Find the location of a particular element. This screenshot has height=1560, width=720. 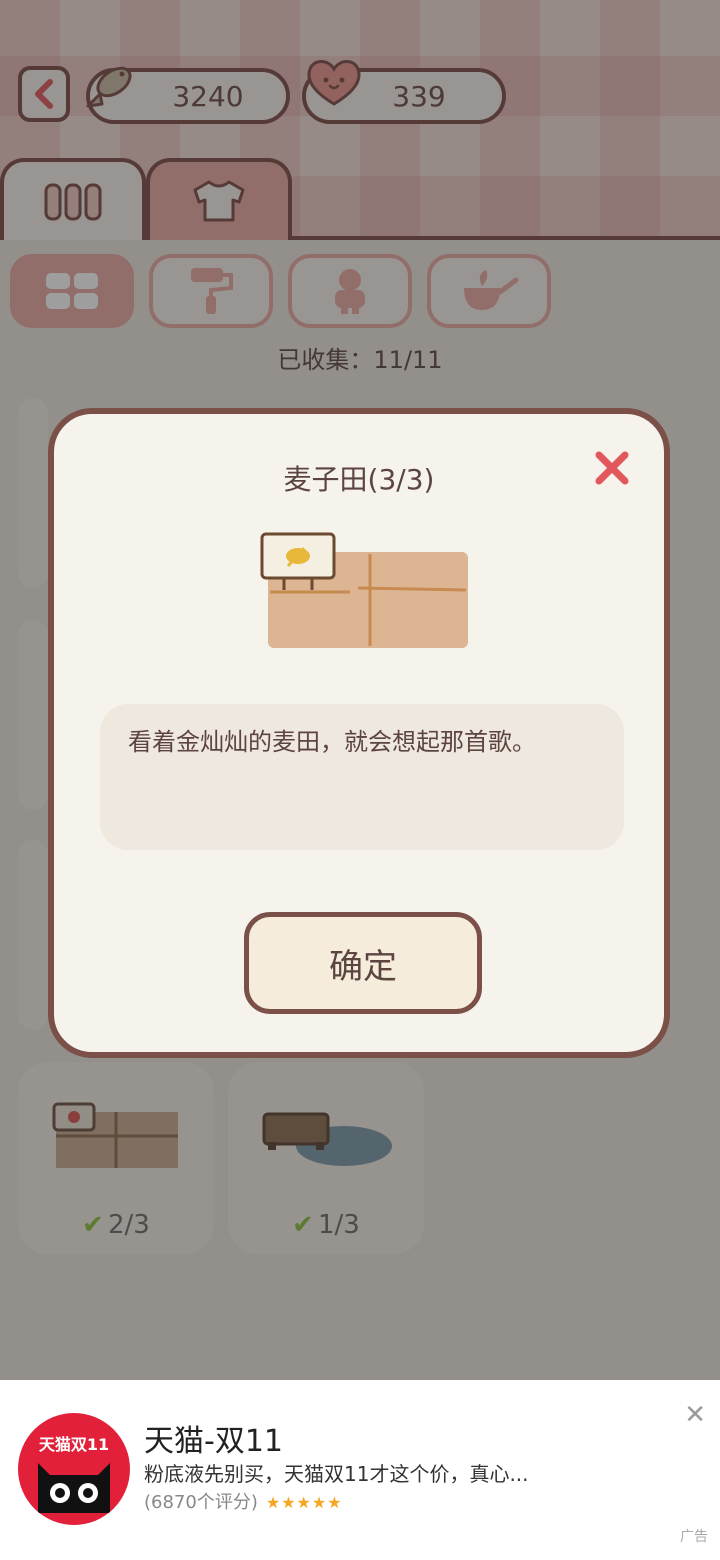

wheat-field-icon is located at coordinates (364, 590).